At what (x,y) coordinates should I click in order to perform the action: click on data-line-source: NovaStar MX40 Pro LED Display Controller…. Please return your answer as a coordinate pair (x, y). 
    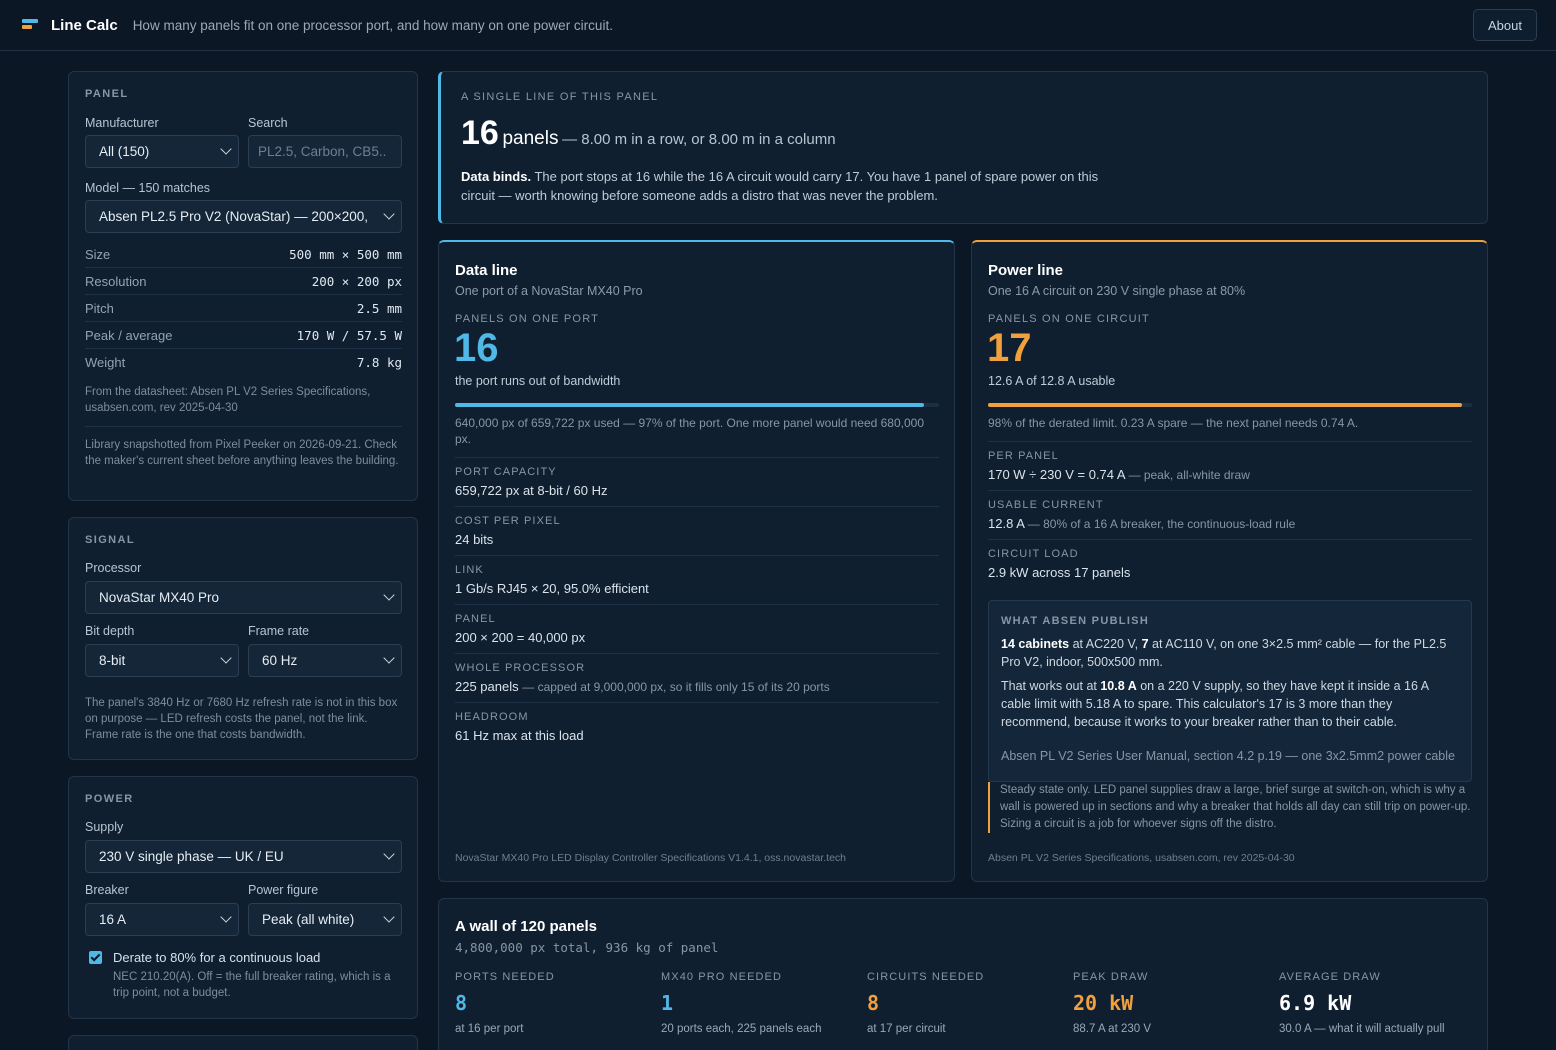
    Looking at the image, I should click on (651, 858).